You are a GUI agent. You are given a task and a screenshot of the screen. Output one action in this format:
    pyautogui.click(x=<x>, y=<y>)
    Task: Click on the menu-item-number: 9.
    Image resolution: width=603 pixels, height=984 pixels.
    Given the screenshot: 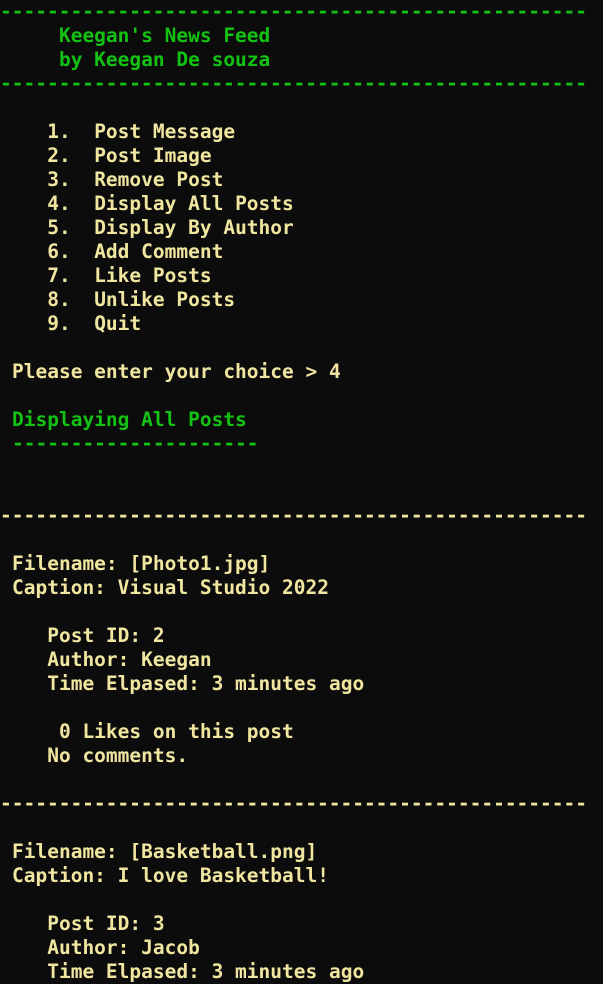 What is the action you would take?
    pyautogui.click(x=41, y=323)
    